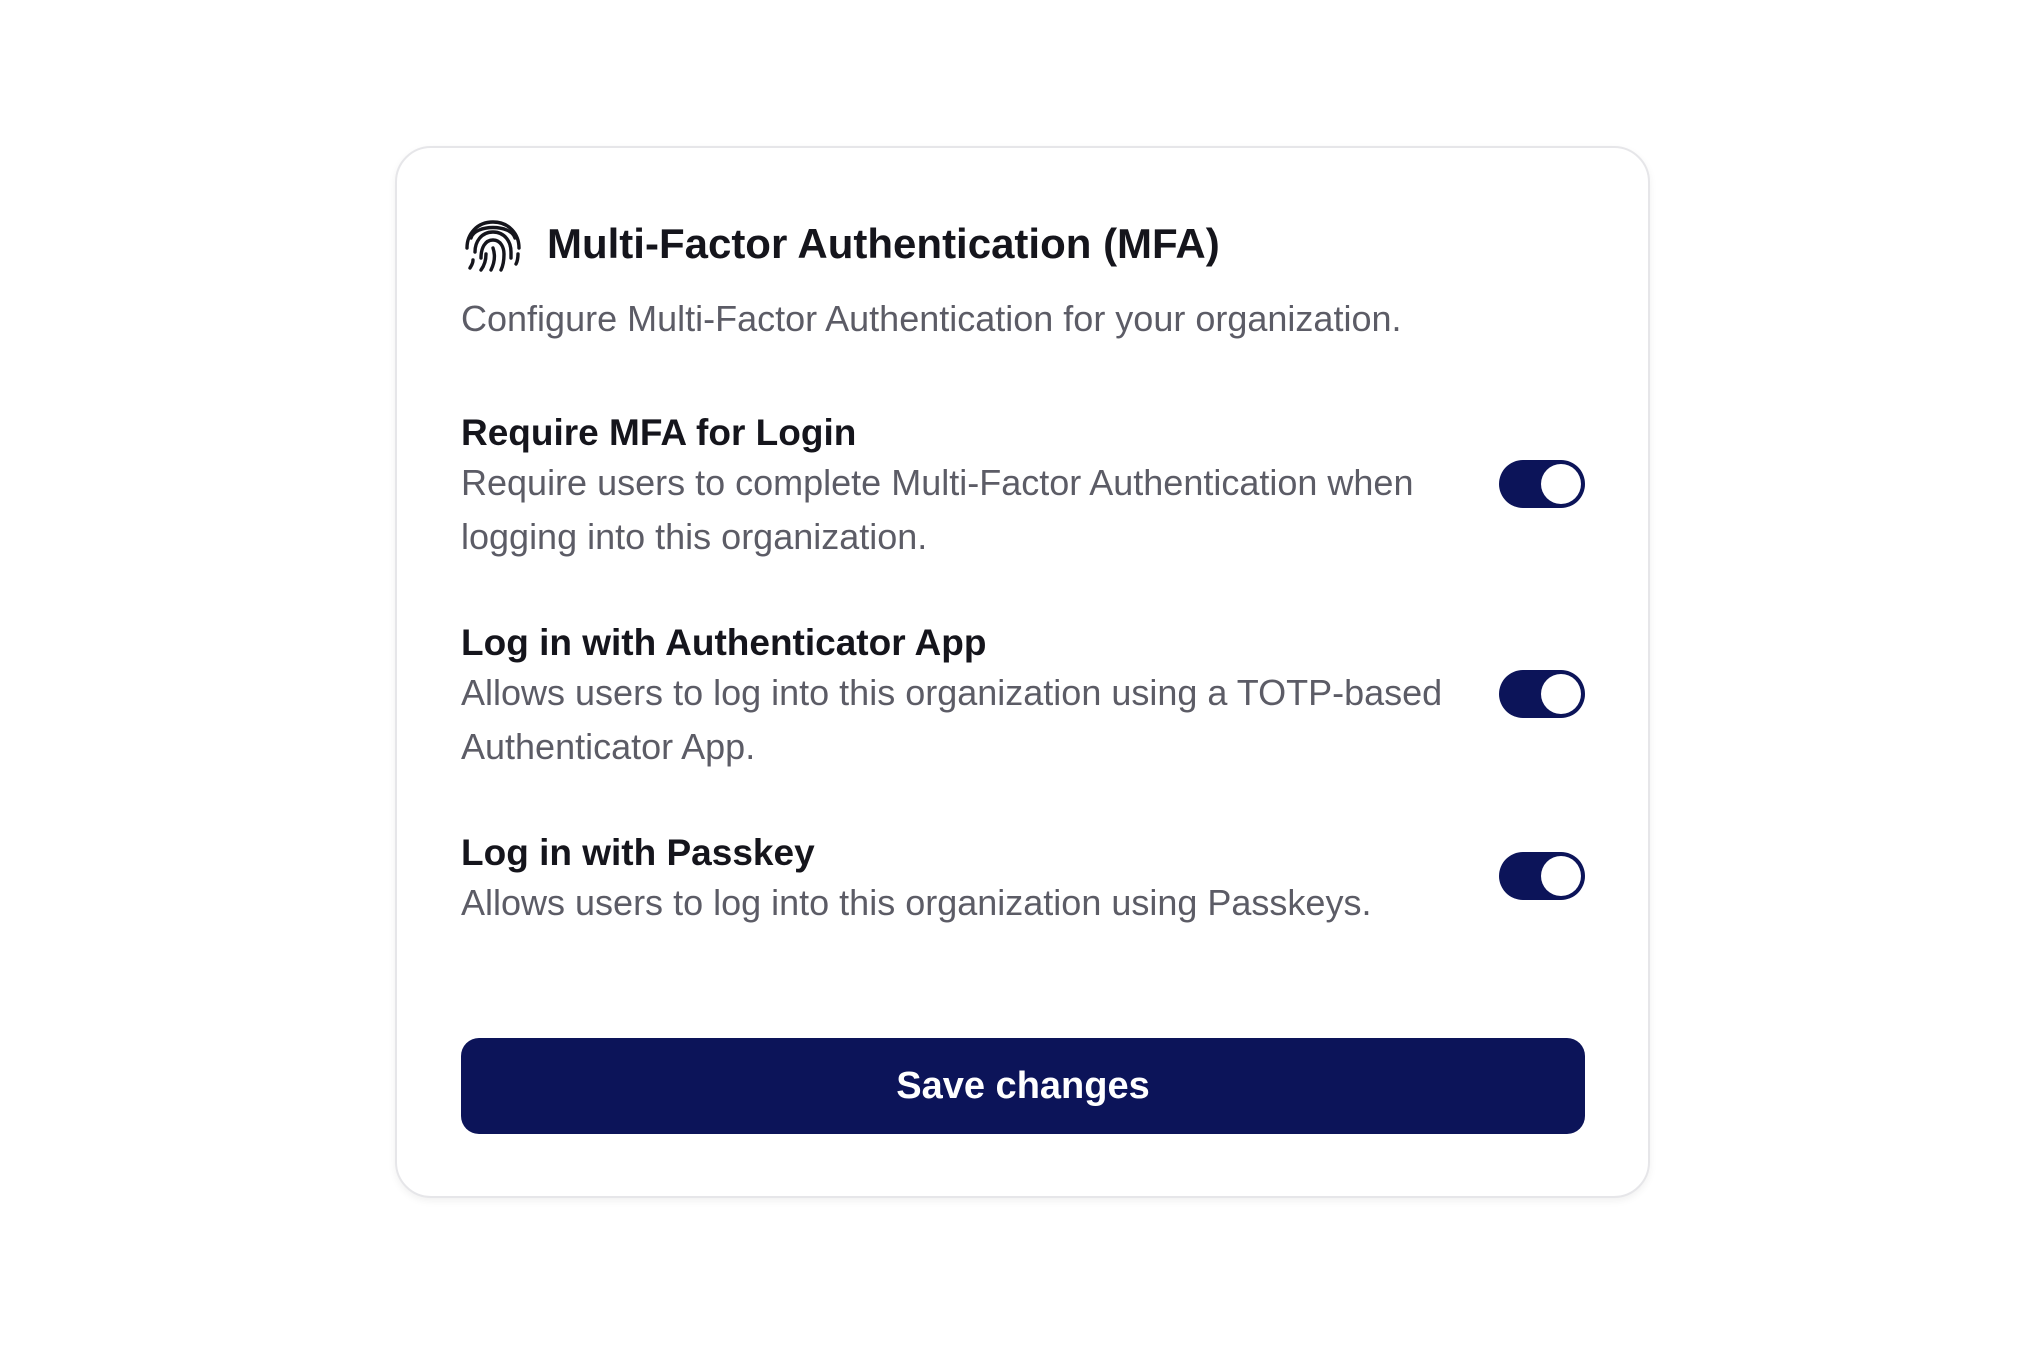 Image resolution: width=2032 pixels, height=1355 pixels. What do you see at coordinates (659, 432) in the screenshot?
I see `setting-title: Require MFA for Login` at bounding box center [659, 432].